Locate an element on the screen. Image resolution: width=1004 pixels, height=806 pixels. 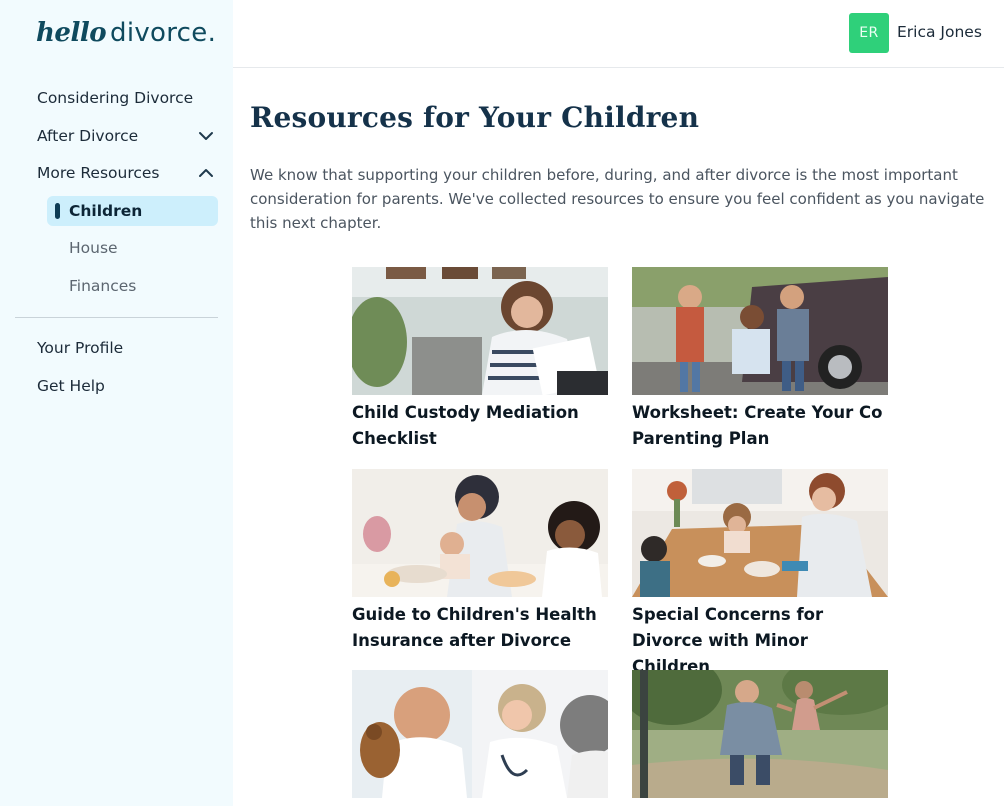
sub-label: House is located at coordinates (93, 248).